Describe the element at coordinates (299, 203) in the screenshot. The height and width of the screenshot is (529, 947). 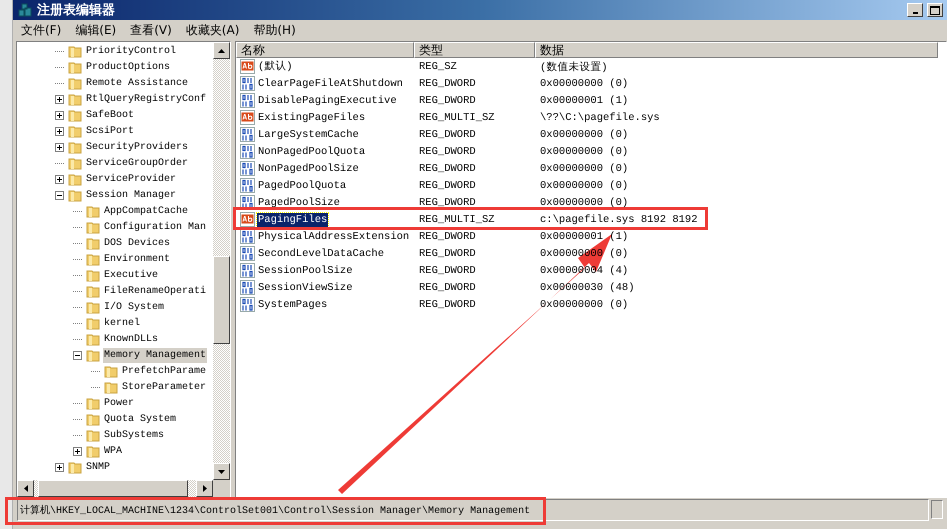
I see `value-name: PagedPoolSize` at that location.